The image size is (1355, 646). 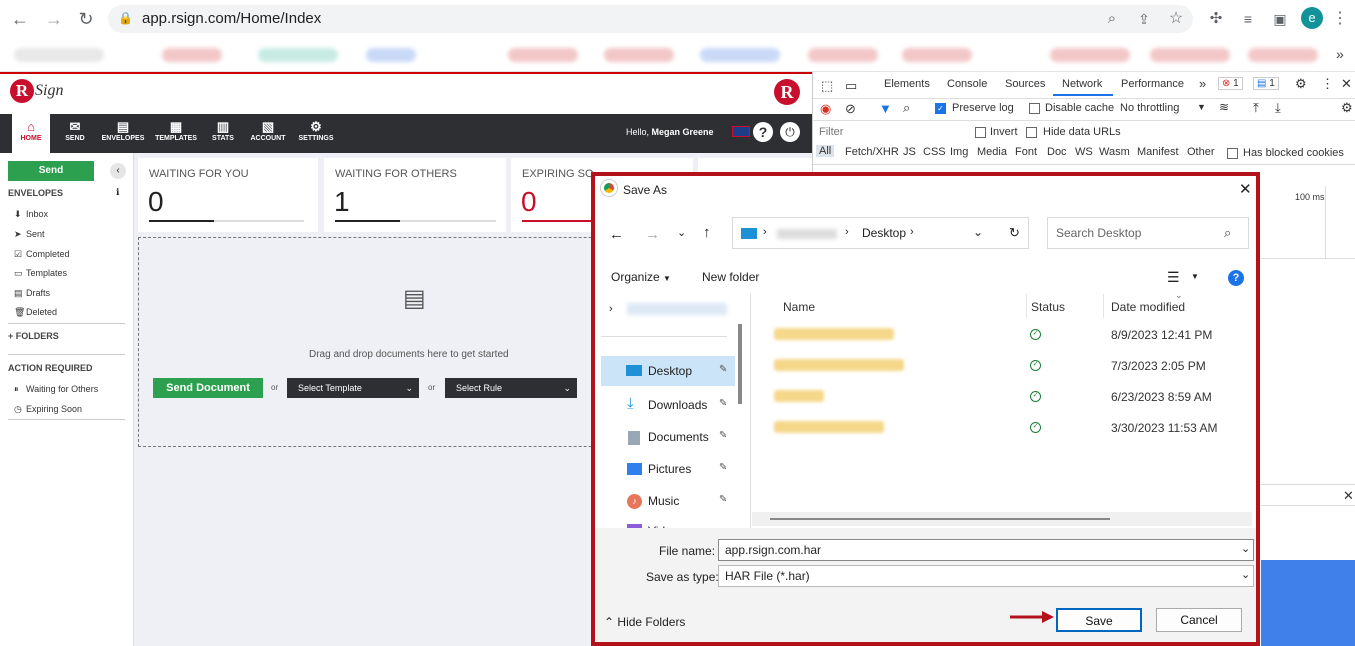 What do you see at coordinates (641, 277) in the screenshot?
I see `organize-menu: Organize ▼` at bounding box center [641, 277].